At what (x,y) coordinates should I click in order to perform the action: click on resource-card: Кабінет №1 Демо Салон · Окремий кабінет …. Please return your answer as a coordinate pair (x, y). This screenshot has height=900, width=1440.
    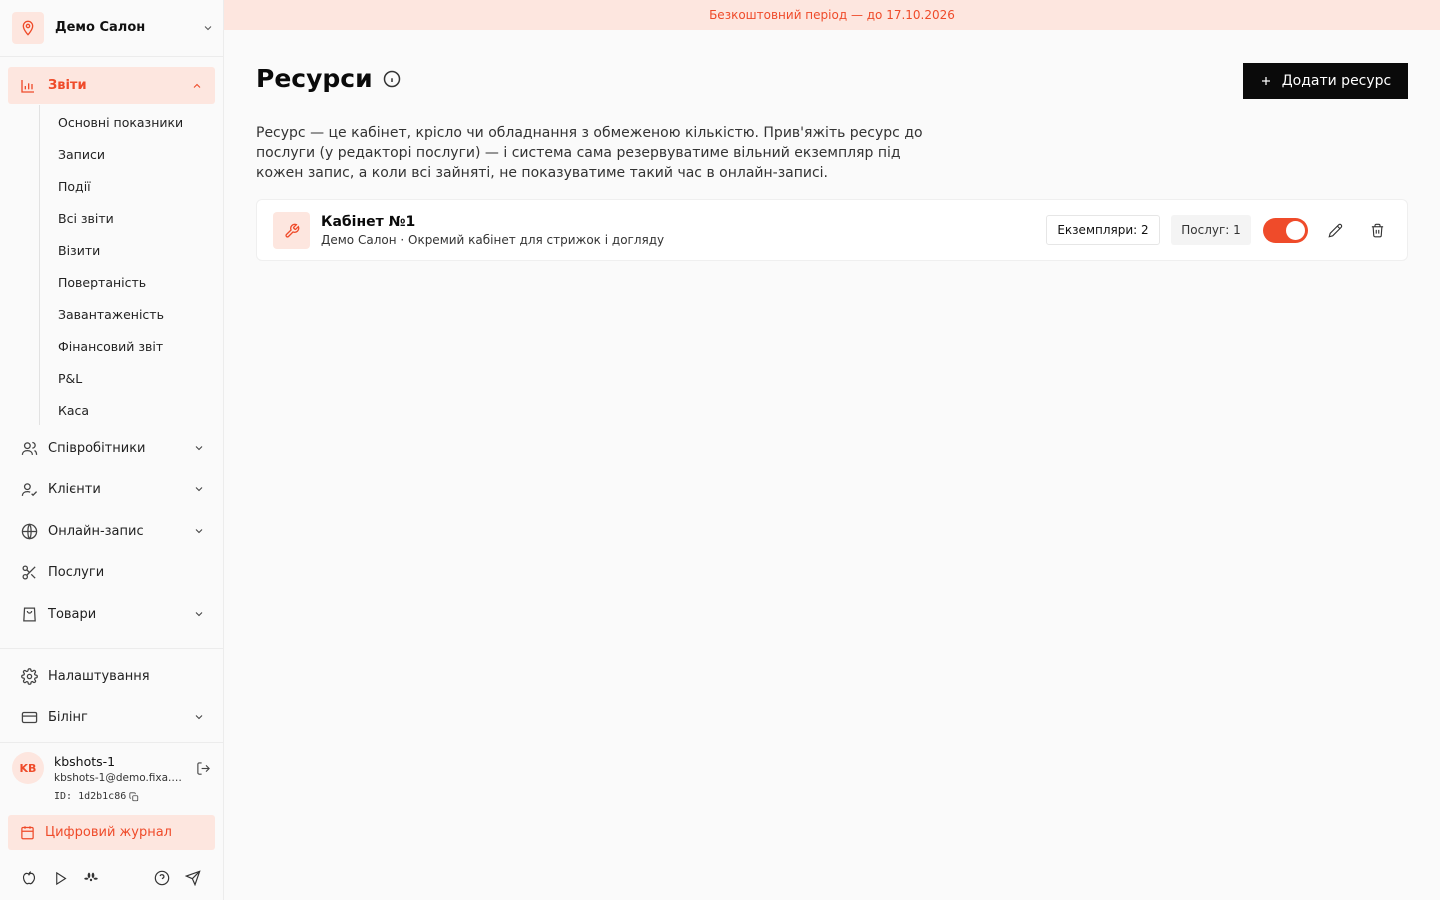
    Looking at the image, I should click on (832, 230).